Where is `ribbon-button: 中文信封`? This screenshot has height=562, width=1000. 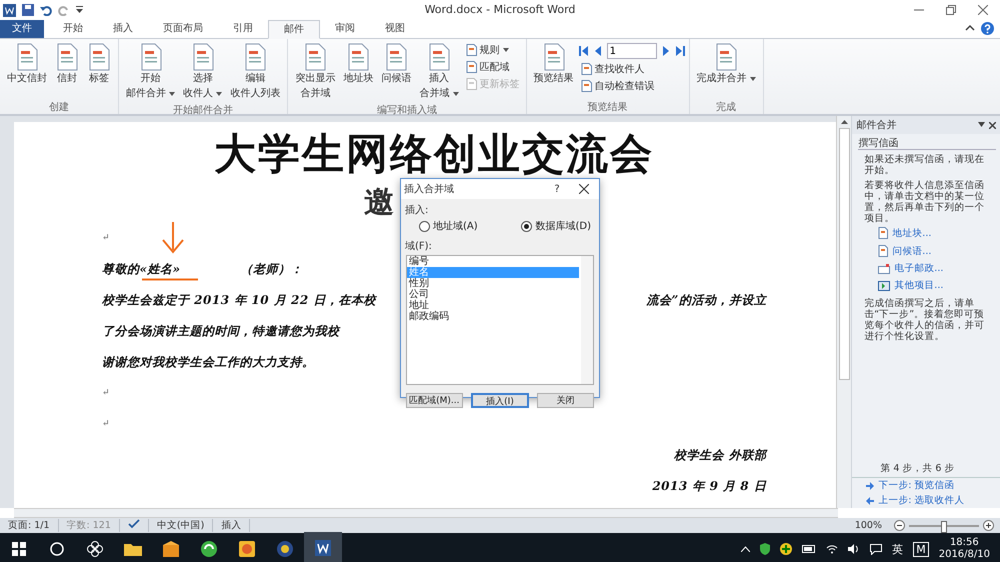
ribbon-button: 中文信封 is located at coordinates (27, 70).